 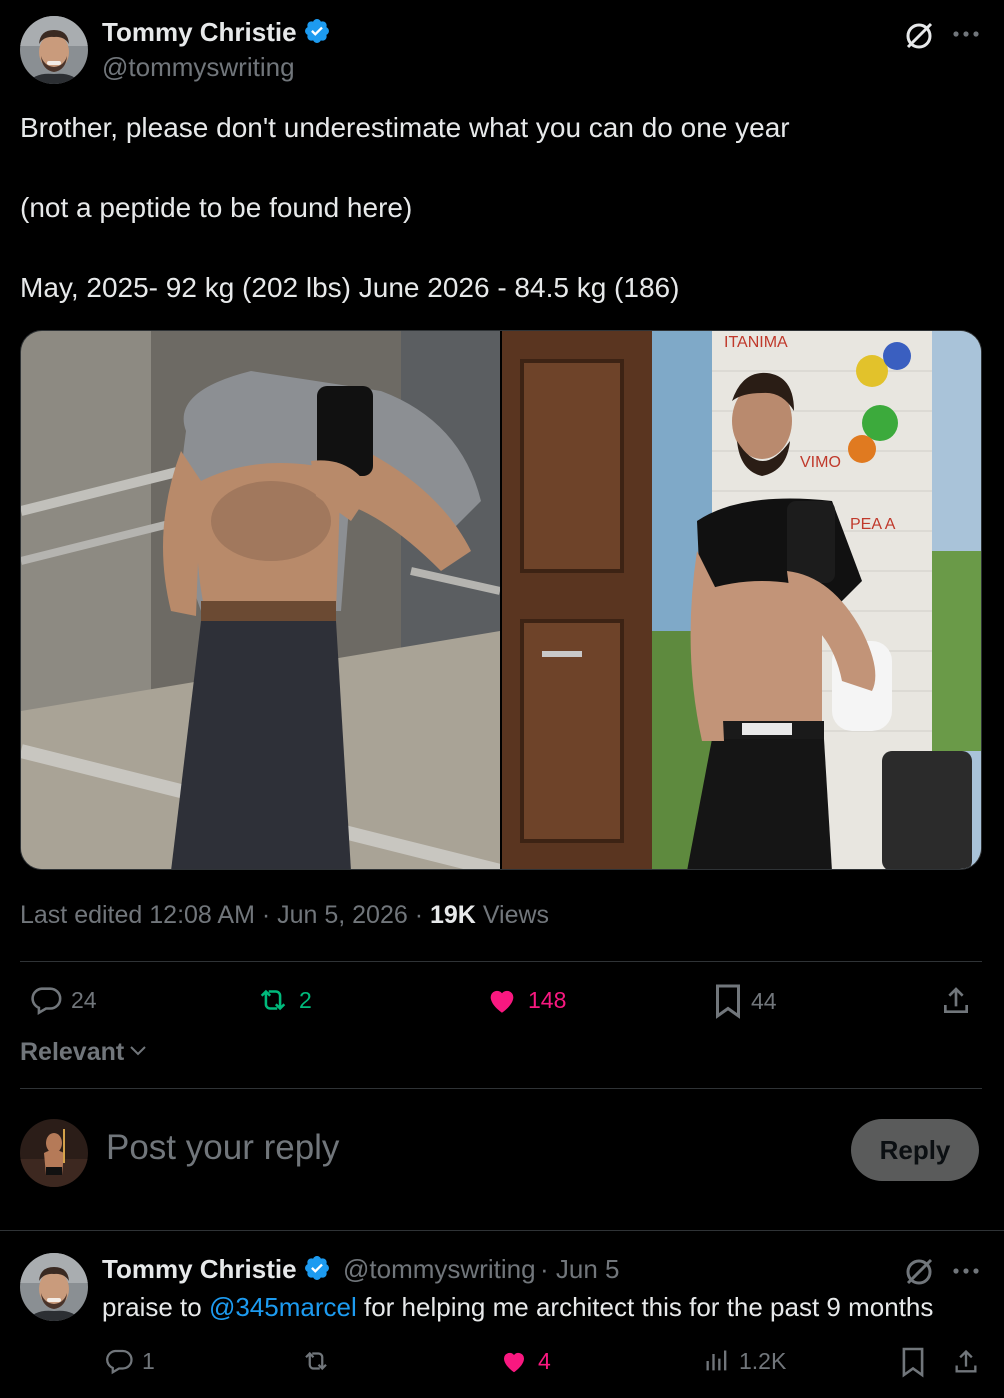 I want to click on views-icon, so click(x=717, y=1361).